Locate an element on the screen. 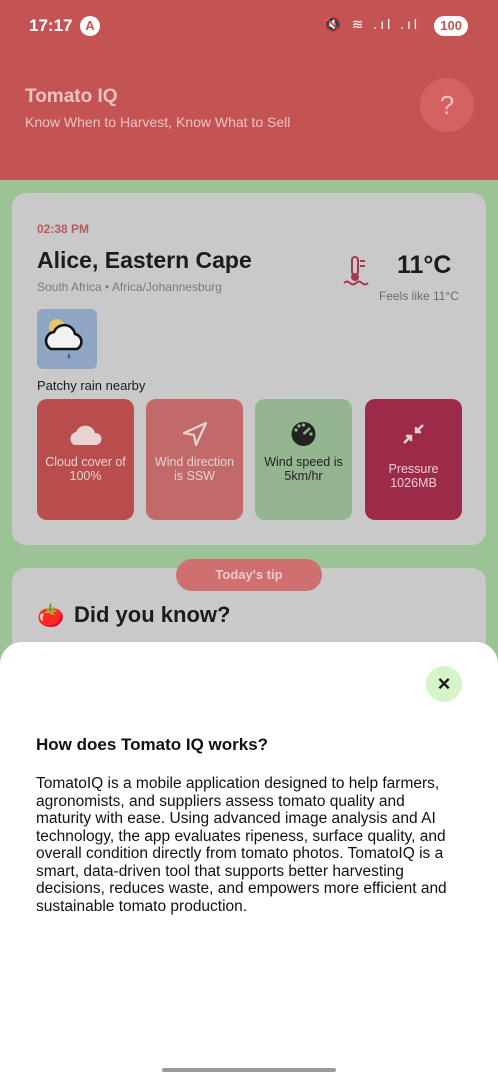 This screenshot has width=498, height=1080. cloud-cover-label: Cloud cover of 100% is located at coordinates (85, 469).